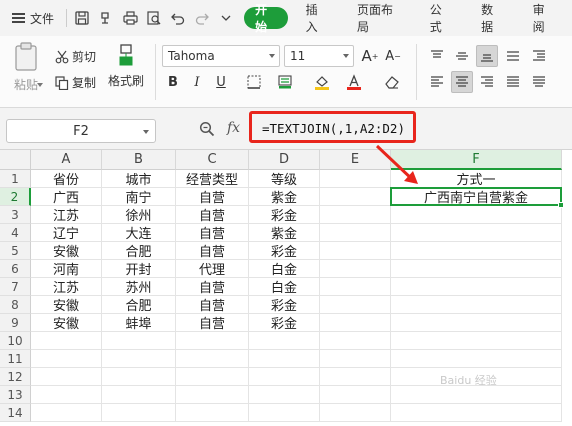 This screenshot has width=572, height=426. I want to click on align-left-icon, so click(437, 82).